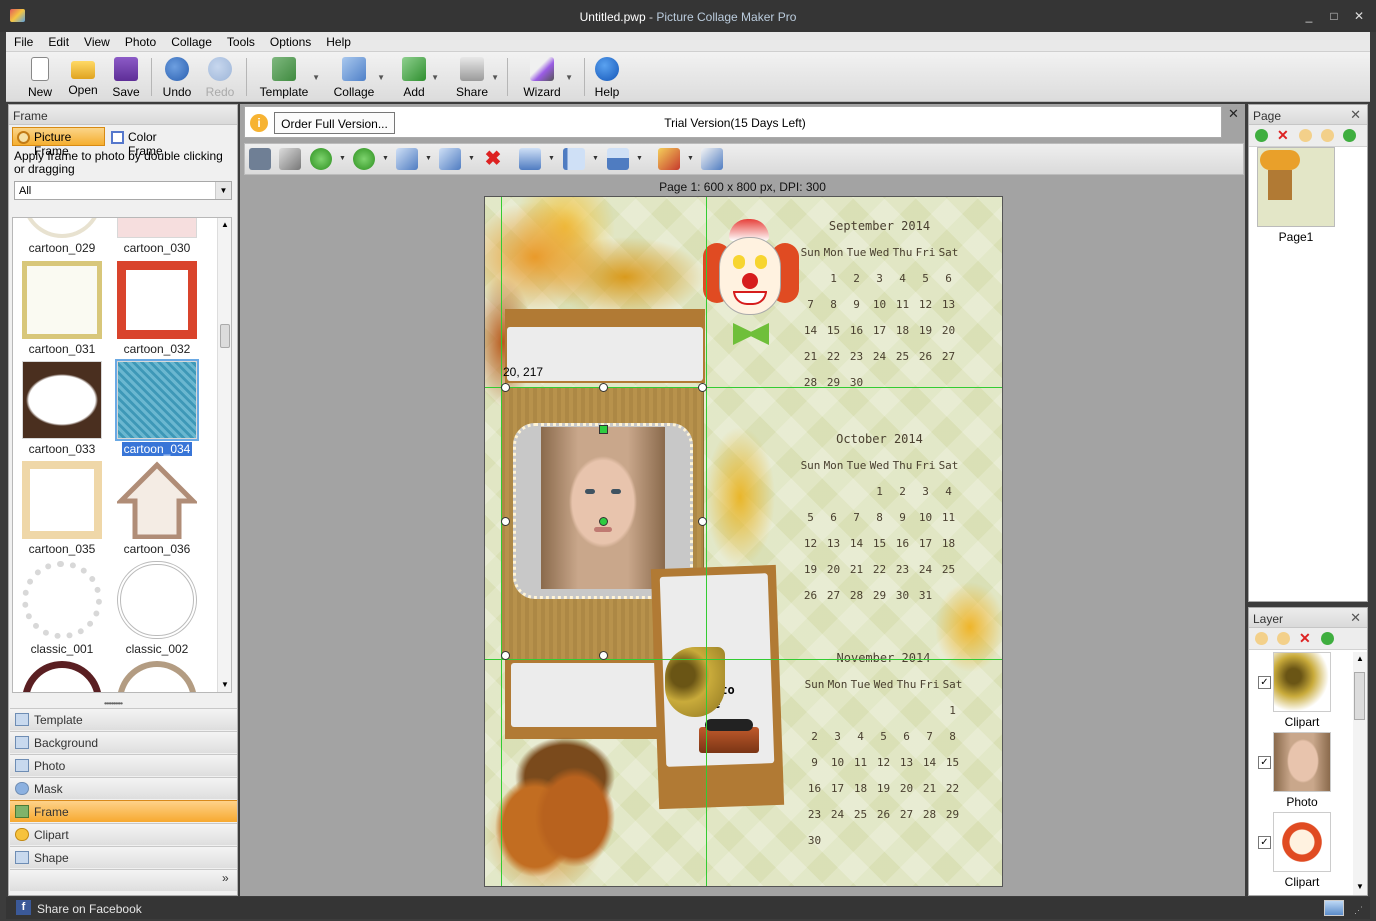 This screenshot has height=921, width=1376. I want to click on accordion-shape: Shape, so click(123, 857).